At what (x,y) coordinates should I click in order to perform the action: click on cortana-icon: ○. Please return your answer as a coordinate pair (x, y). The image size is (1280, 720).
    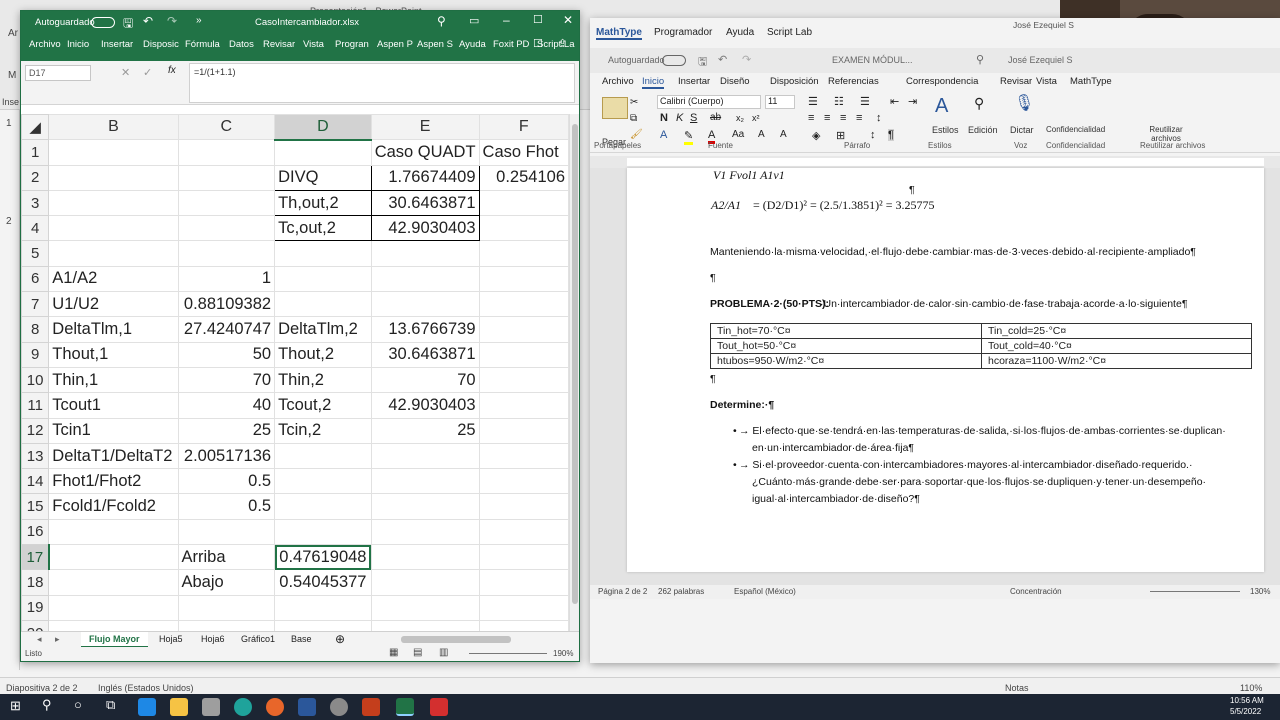
    Looking at the image, I should click on (78, 704).